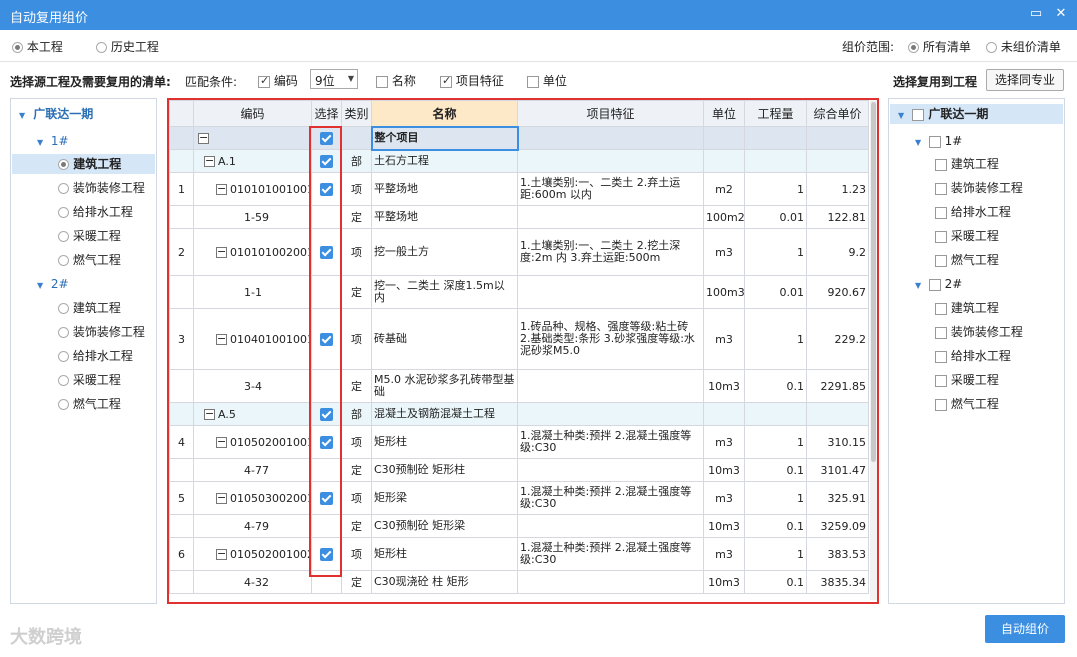 This screenshot has width=1077, height=657. What do you see at coordinates (939, 46) in the screenshot?
I see `radio-all-list: 所有清单` at bounding box center [939, 46].